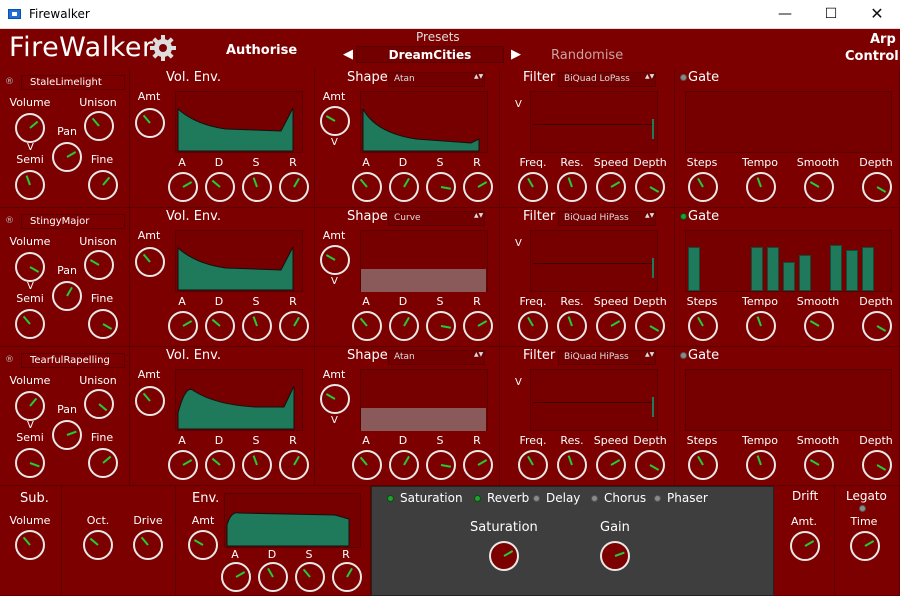 This screenshot has width=900, height=596. I want to click on control-label: Control, so click(872, 56).